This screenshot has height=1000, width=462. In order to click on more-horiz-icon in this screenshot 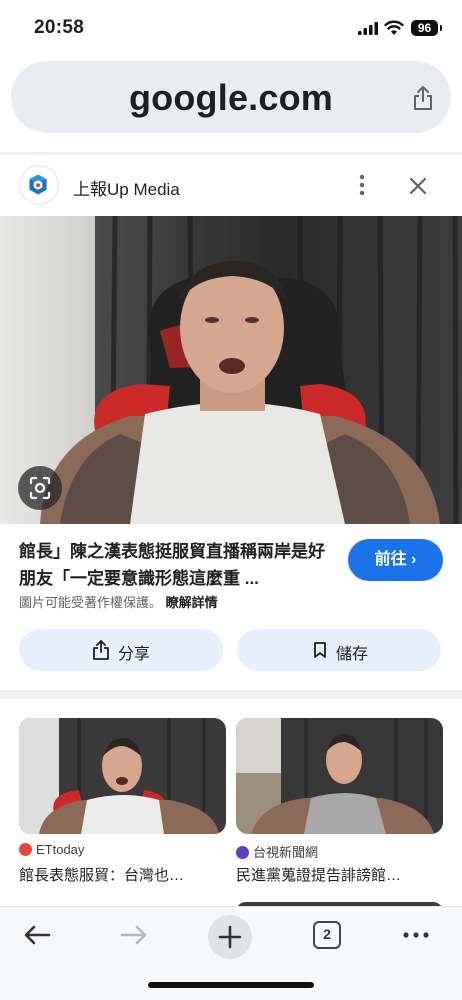, I will do `click(416, 935)`.